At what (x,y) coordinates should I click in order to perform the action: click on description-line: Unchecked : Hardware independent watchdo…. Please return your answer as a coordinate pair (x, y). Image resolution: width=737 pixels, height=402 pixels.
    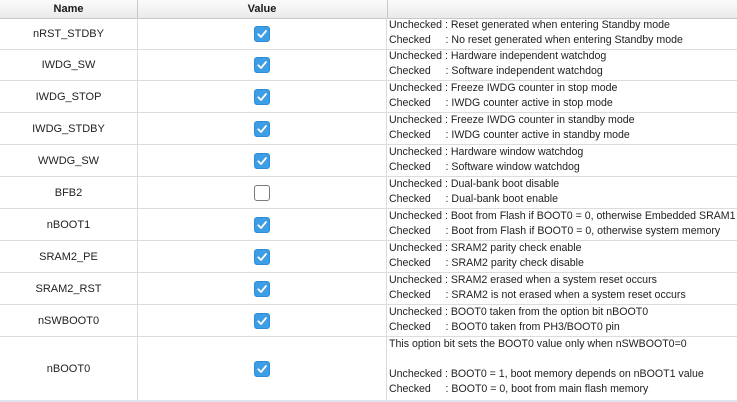
    Looking at the image, I should click on (498, 56).